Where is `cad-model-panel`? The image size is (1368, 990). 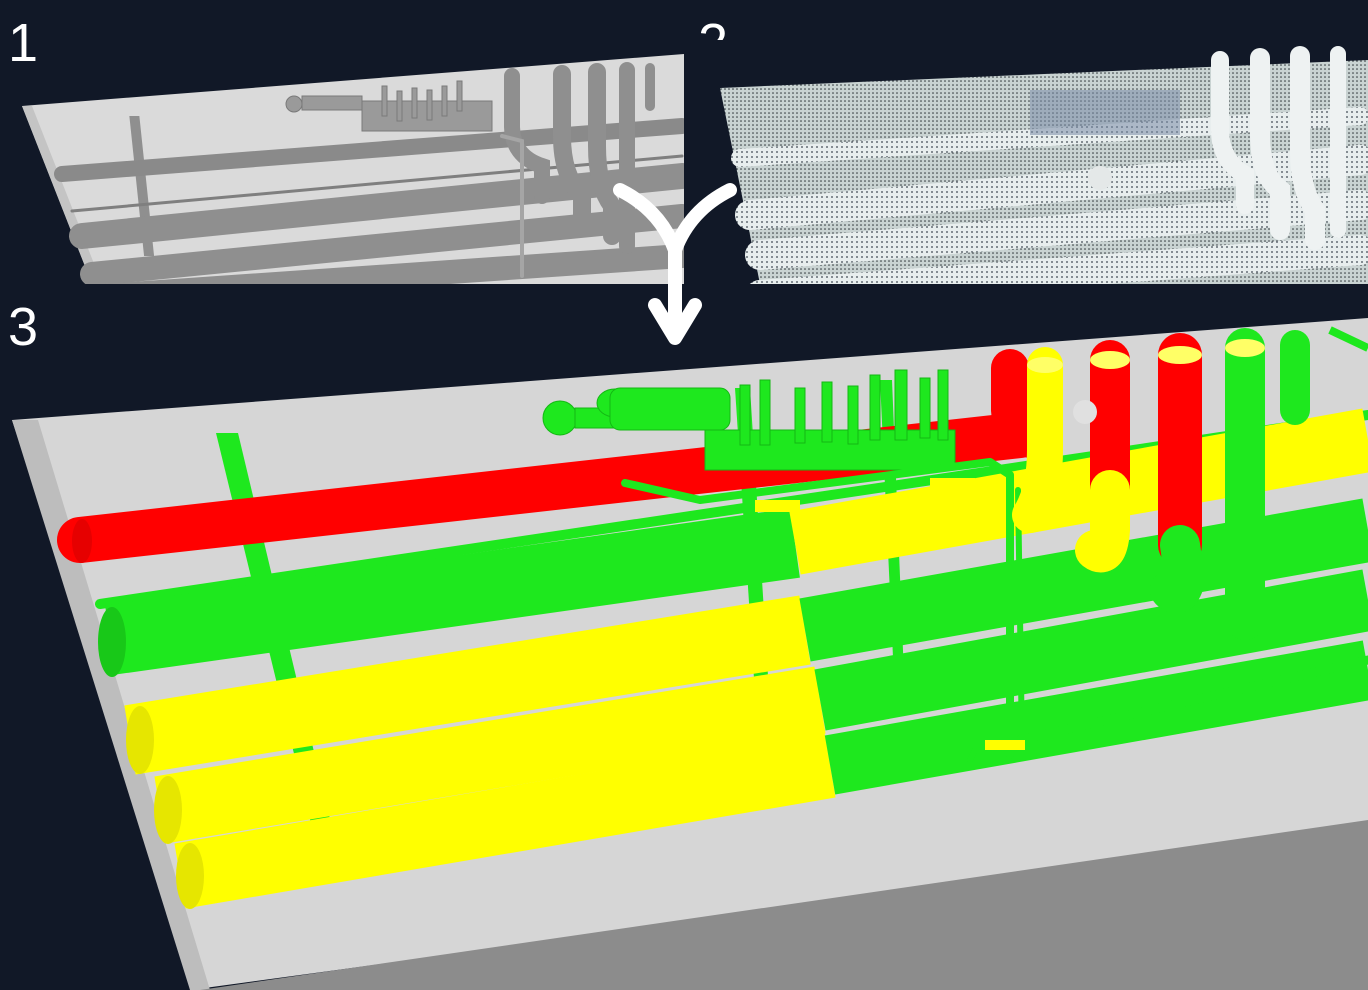
cad-model-panel is located at coordinates (353, 165).